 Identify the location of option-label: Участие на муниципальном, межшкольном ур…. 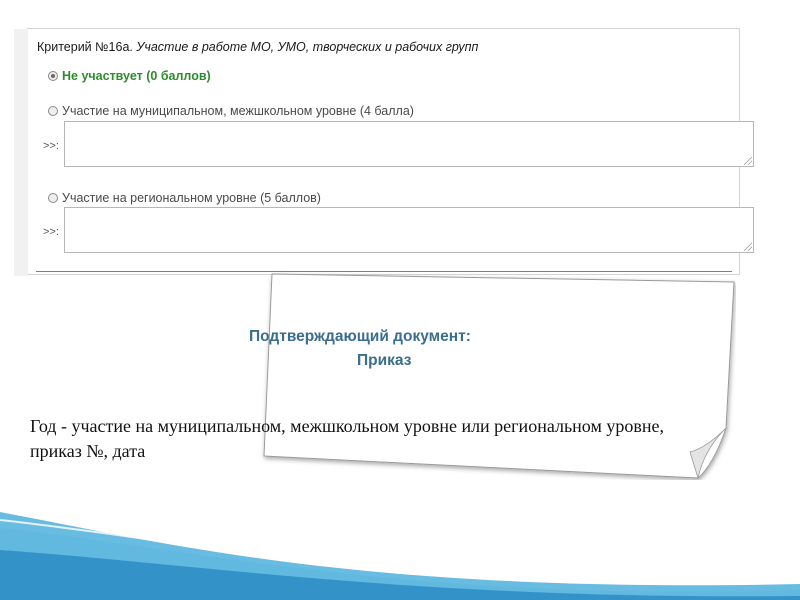
(238, 111).